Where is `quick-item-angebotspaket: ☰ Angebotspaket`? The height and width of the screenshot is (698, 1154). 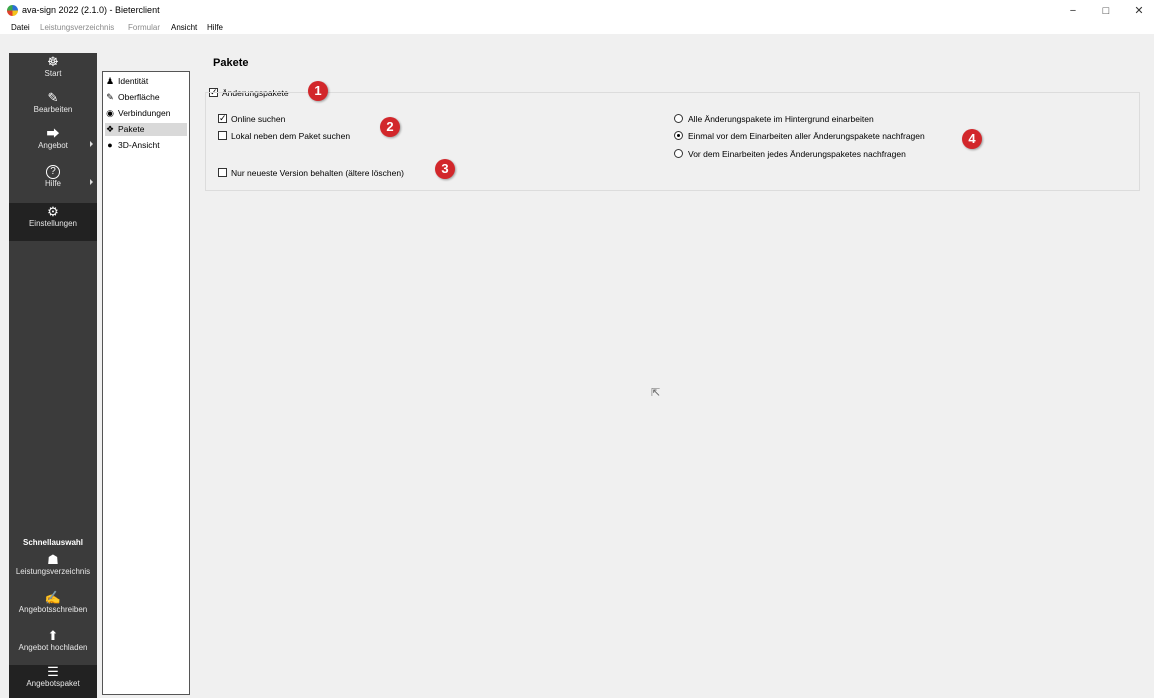
quick-item-angebotspaket: ☰ Angebotspaket is located at coordinates (53, 681).